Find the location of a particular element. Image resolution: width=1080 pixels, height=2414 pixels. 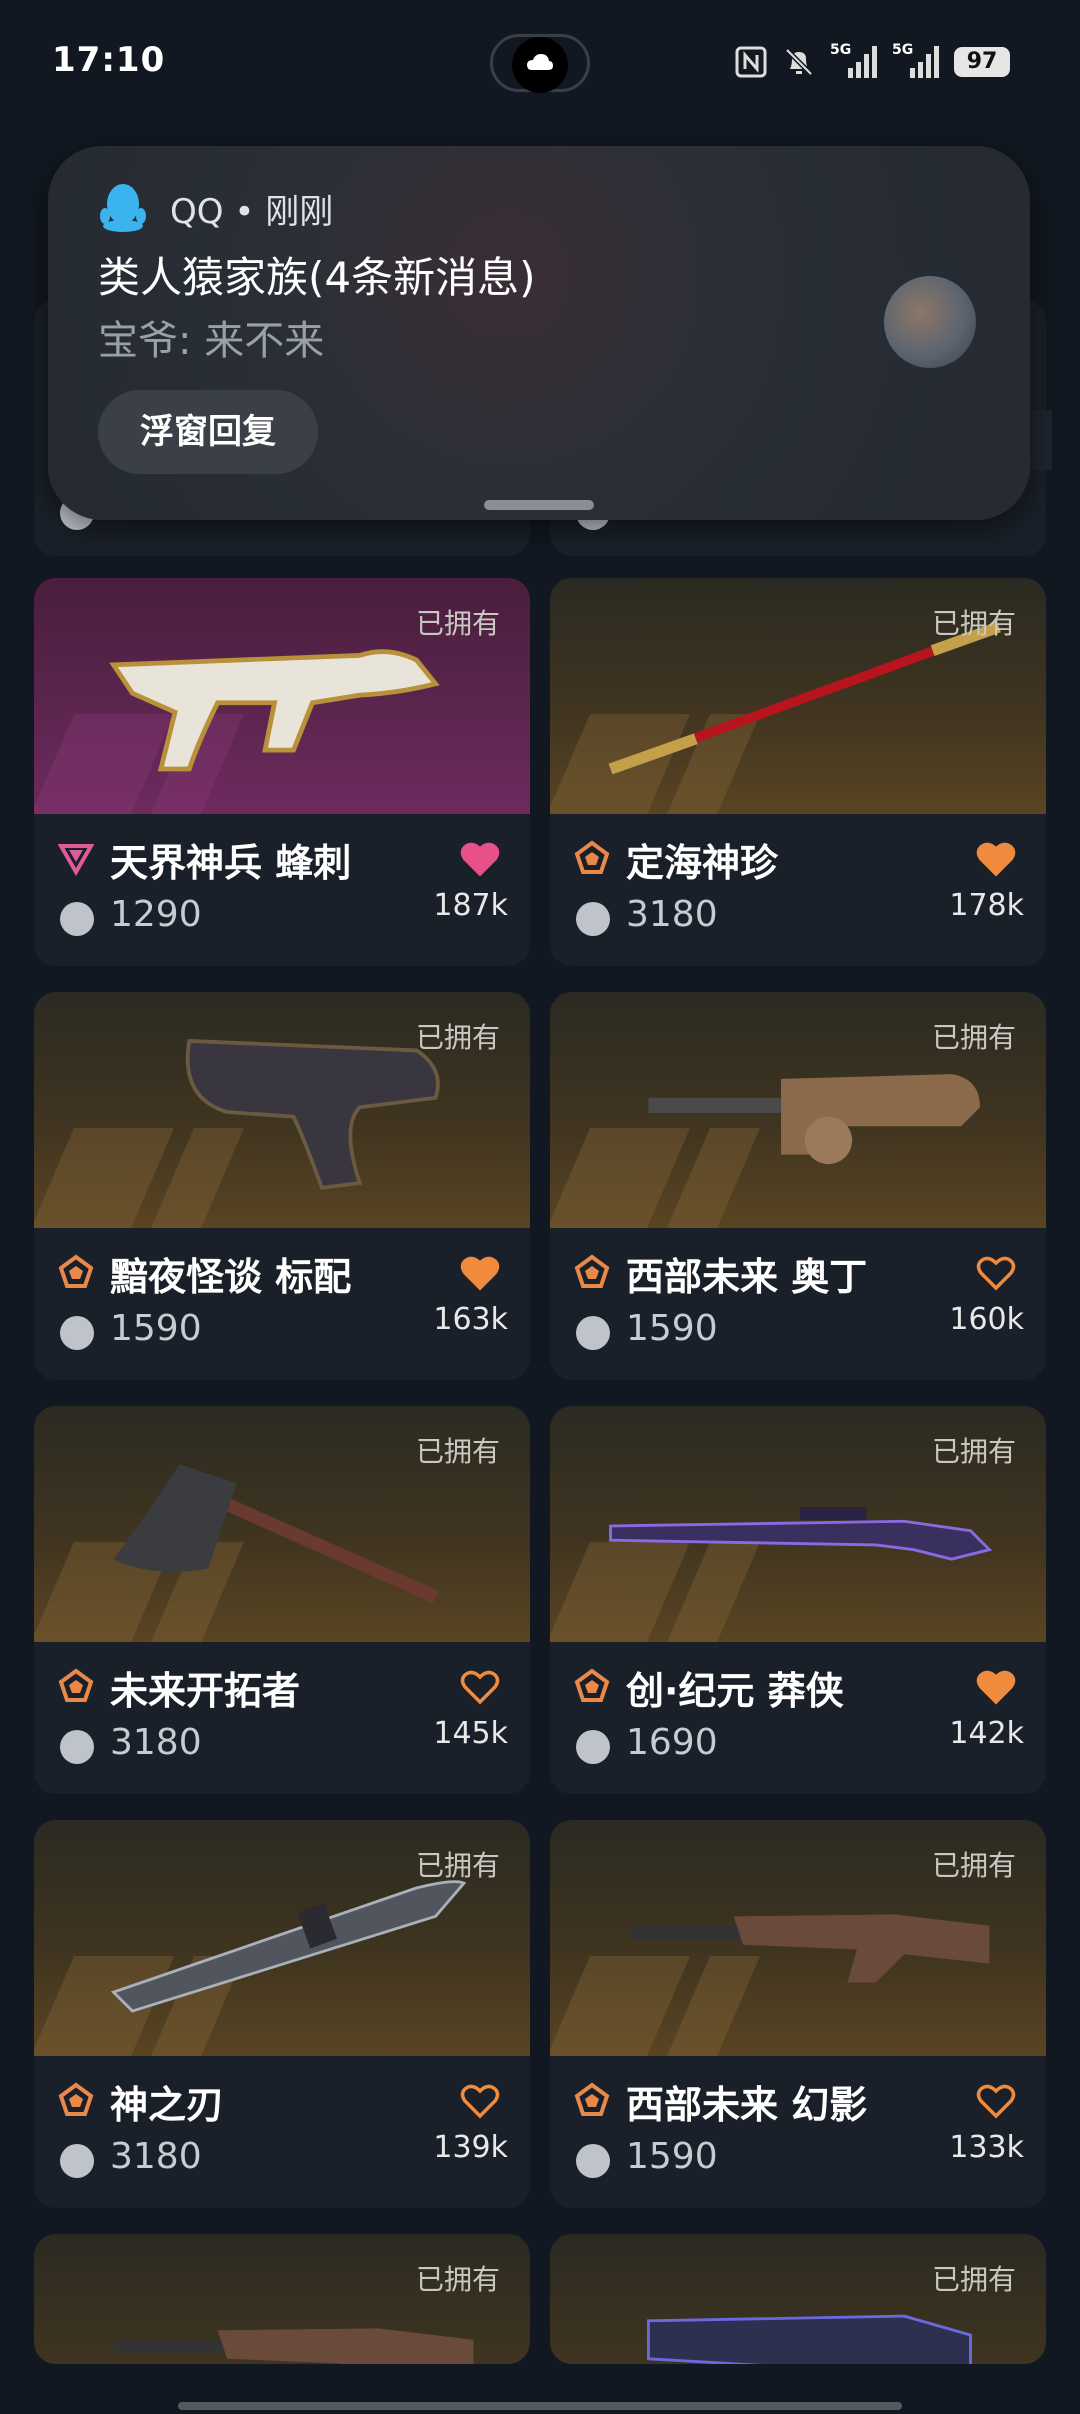

weapon-price: 1690 is located at coordinates (672, 1742).